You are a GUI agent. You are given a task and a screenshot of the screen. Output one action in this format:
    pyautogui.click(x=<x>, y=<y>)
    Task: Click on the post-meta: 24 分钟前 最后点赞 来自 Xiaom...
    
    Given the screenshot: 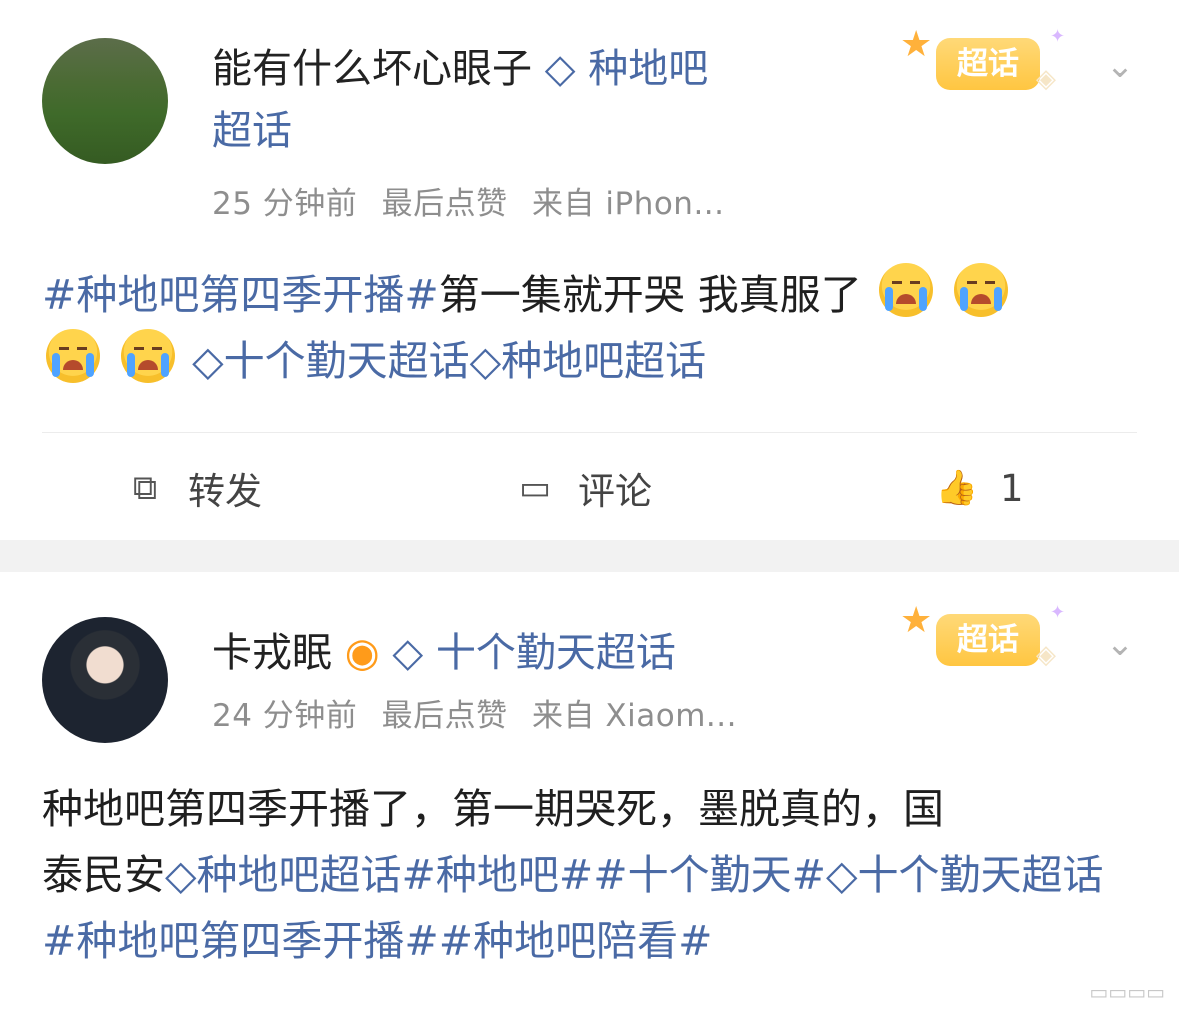 What is the action you would take?
    pyautogui.click(x=481, y=712)
    